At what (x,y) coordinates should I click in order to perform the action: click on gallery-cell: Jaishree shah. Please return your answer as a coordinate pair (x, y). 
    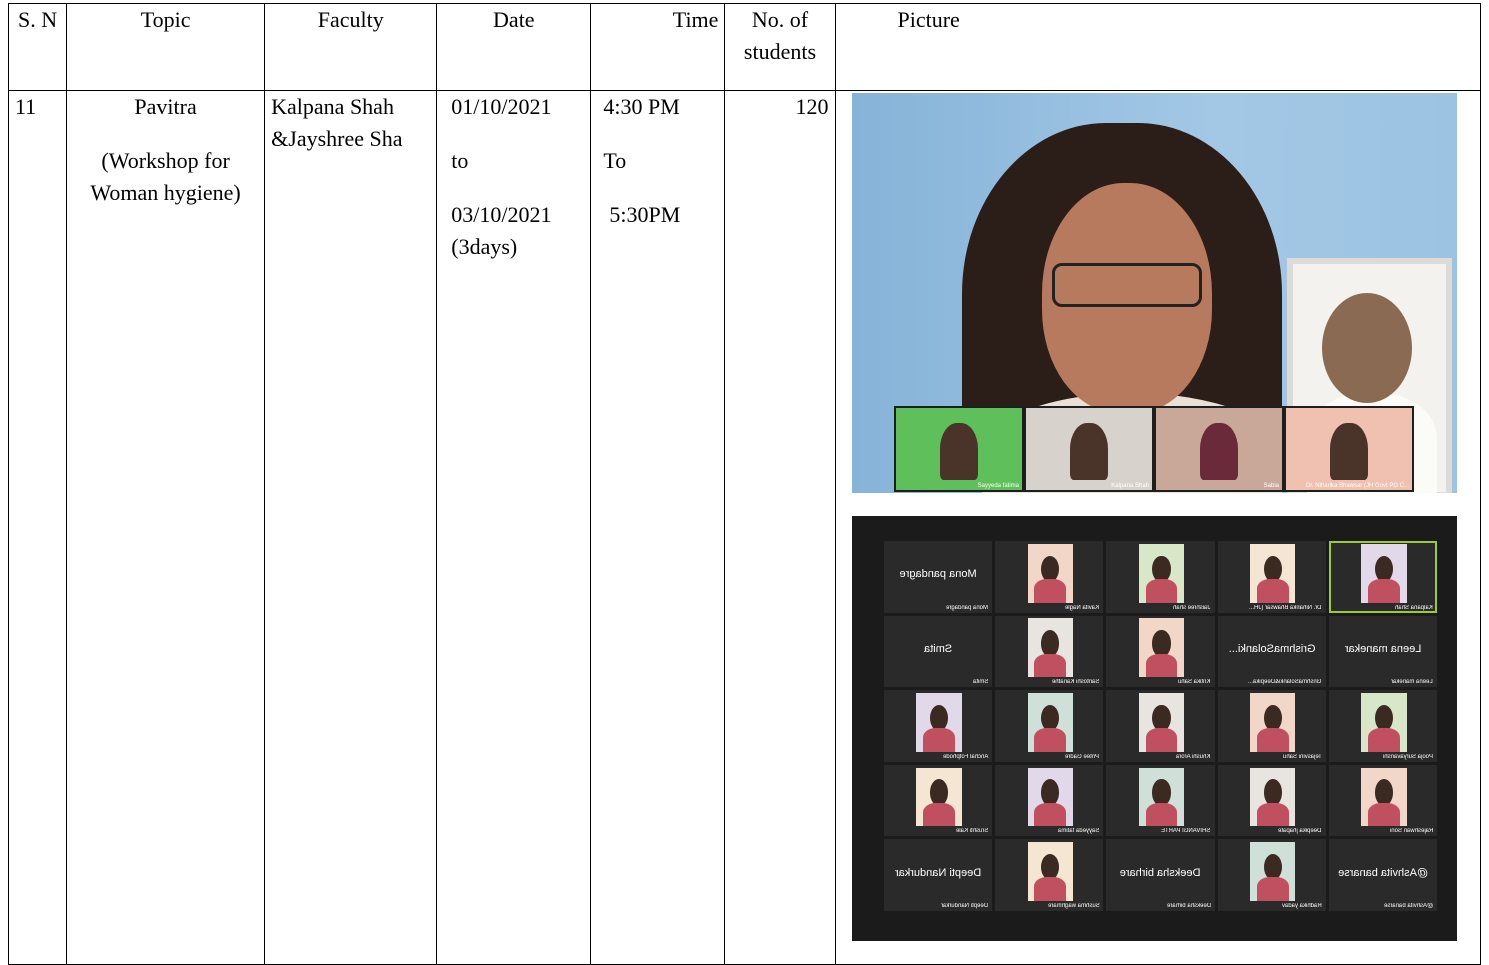
    Looking at the image, I should click on (1160, 577).